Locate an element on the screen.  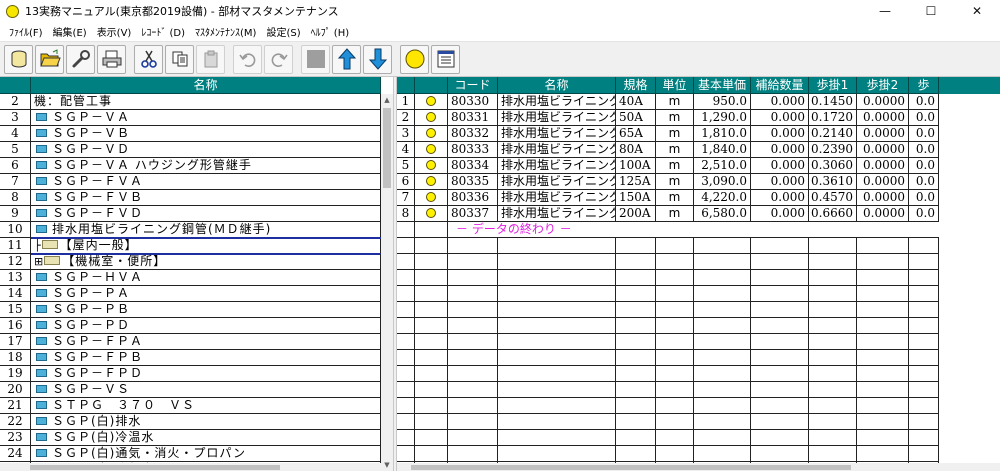
tree-row: 24 ＳＧＰ(白)通気・消火・プロパン is located at coordinates (190, 454).